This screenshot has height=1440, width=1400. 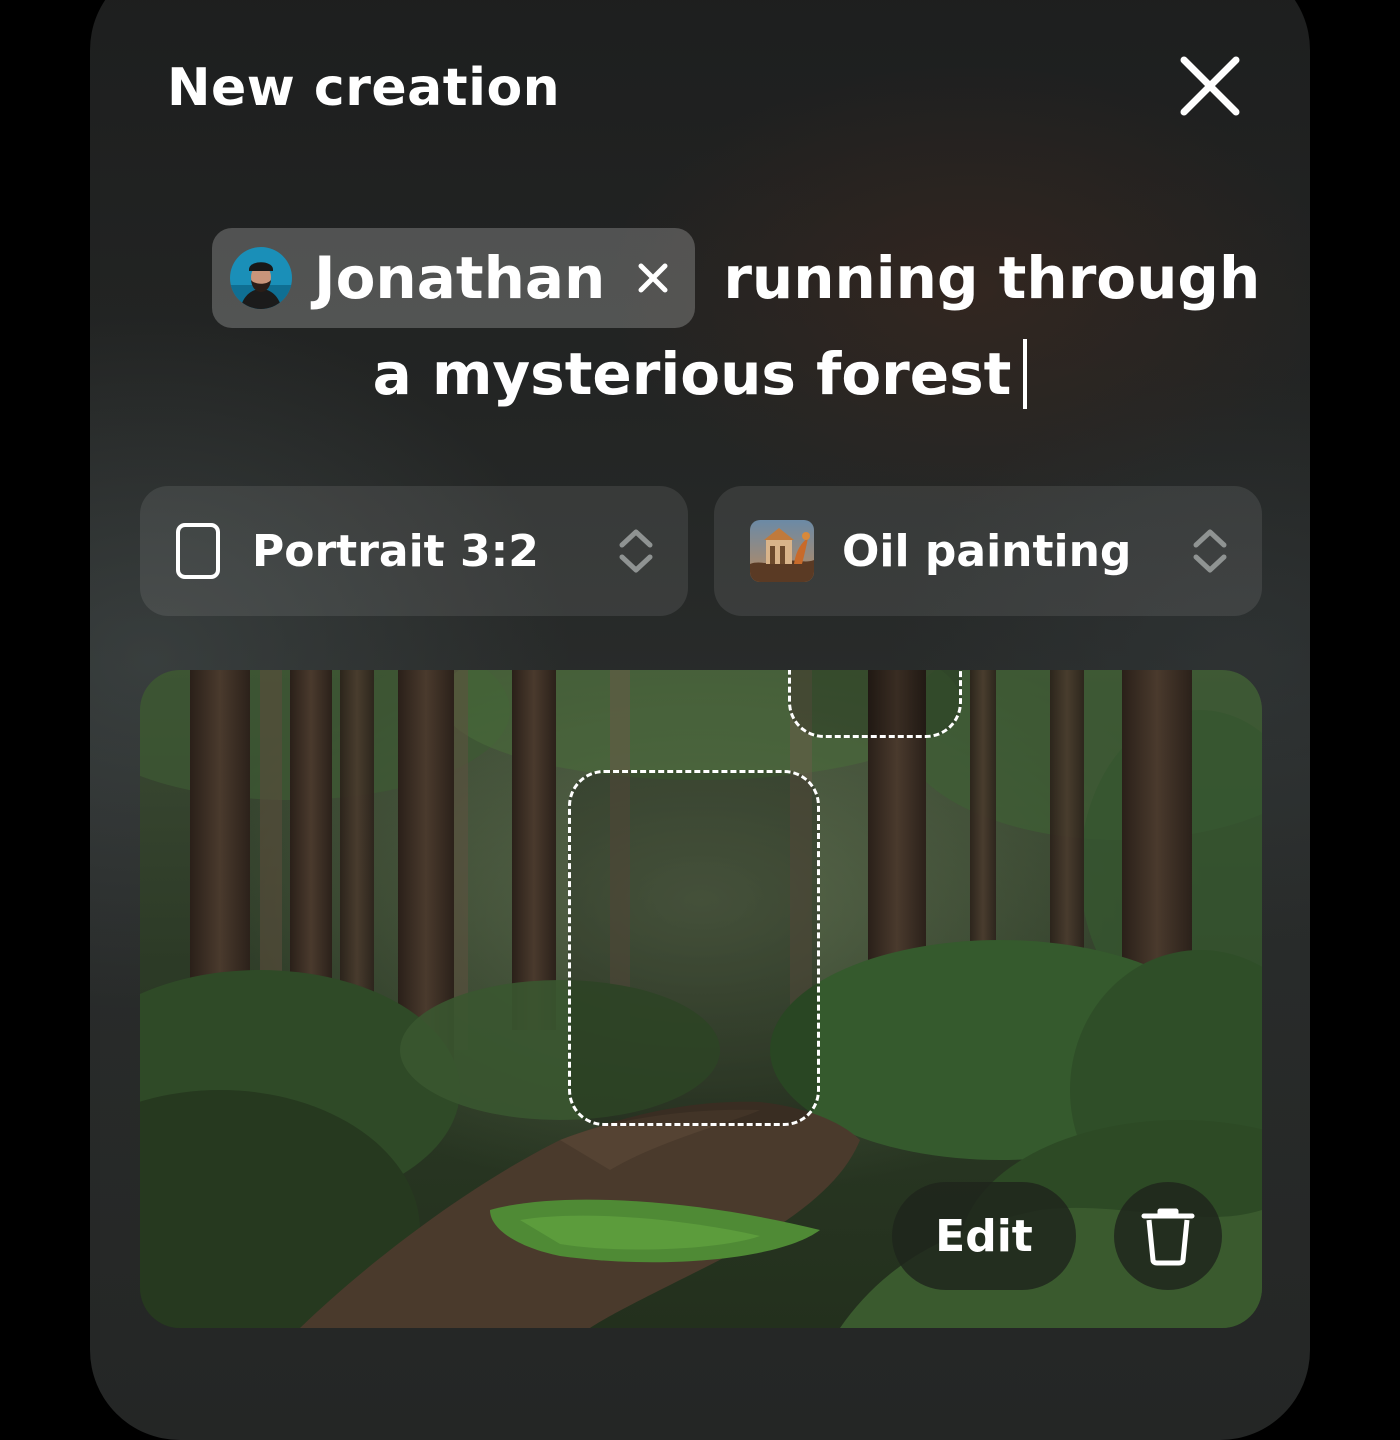 I want to click on style-label: Oil painting, so click(x=987, y=551).